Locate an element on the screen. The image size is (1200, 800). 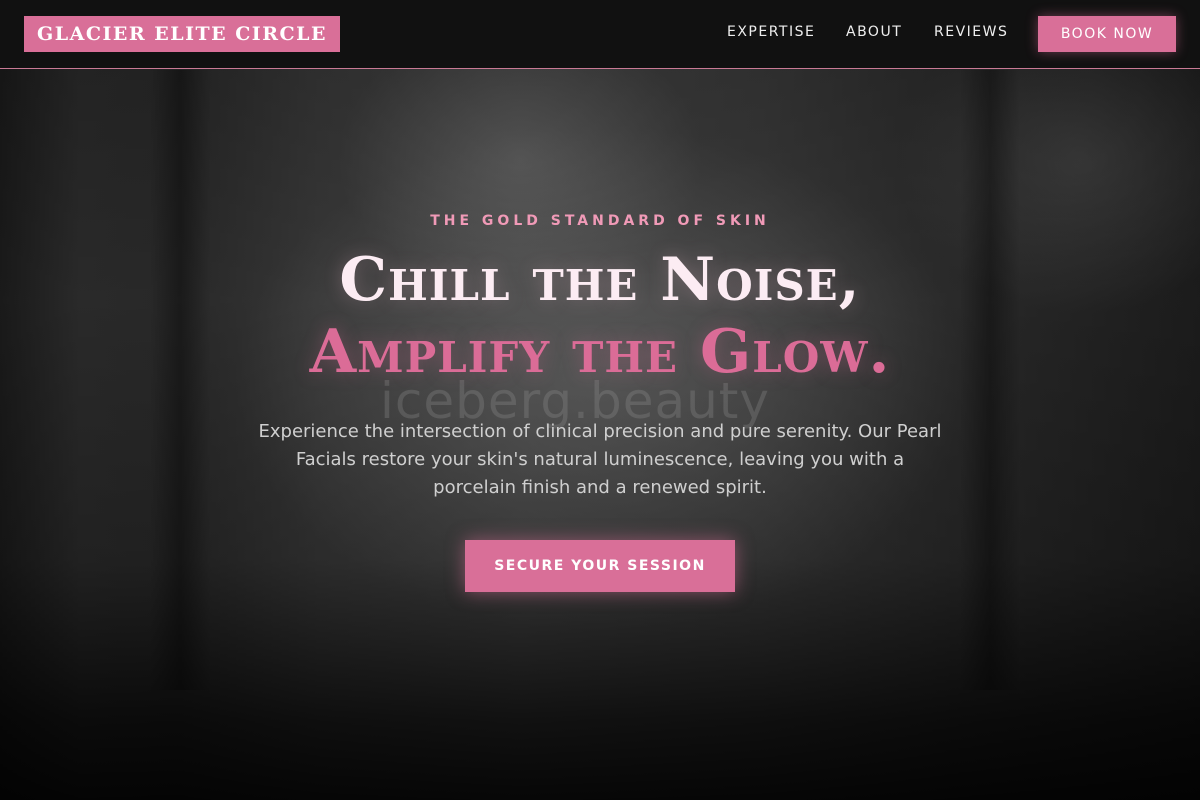
nav-link-about: ABOUT is located at coordinates (874, 32).